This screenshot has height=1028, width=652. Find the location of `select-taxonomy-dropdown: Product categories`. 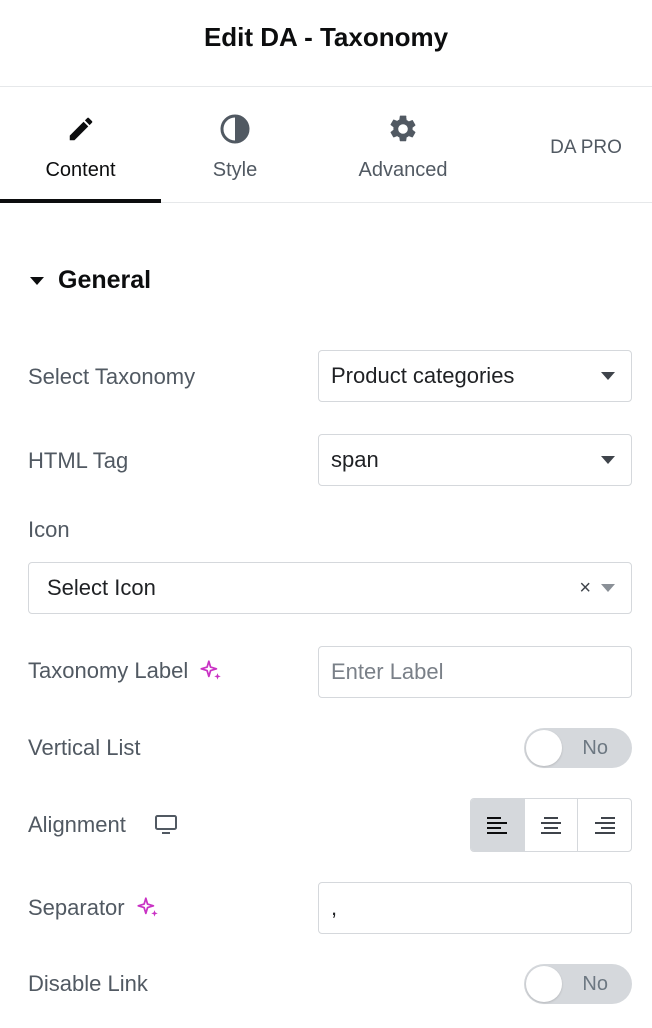

select-taxonomy-dropdown: Product categories is located at coordinates (475, 376).